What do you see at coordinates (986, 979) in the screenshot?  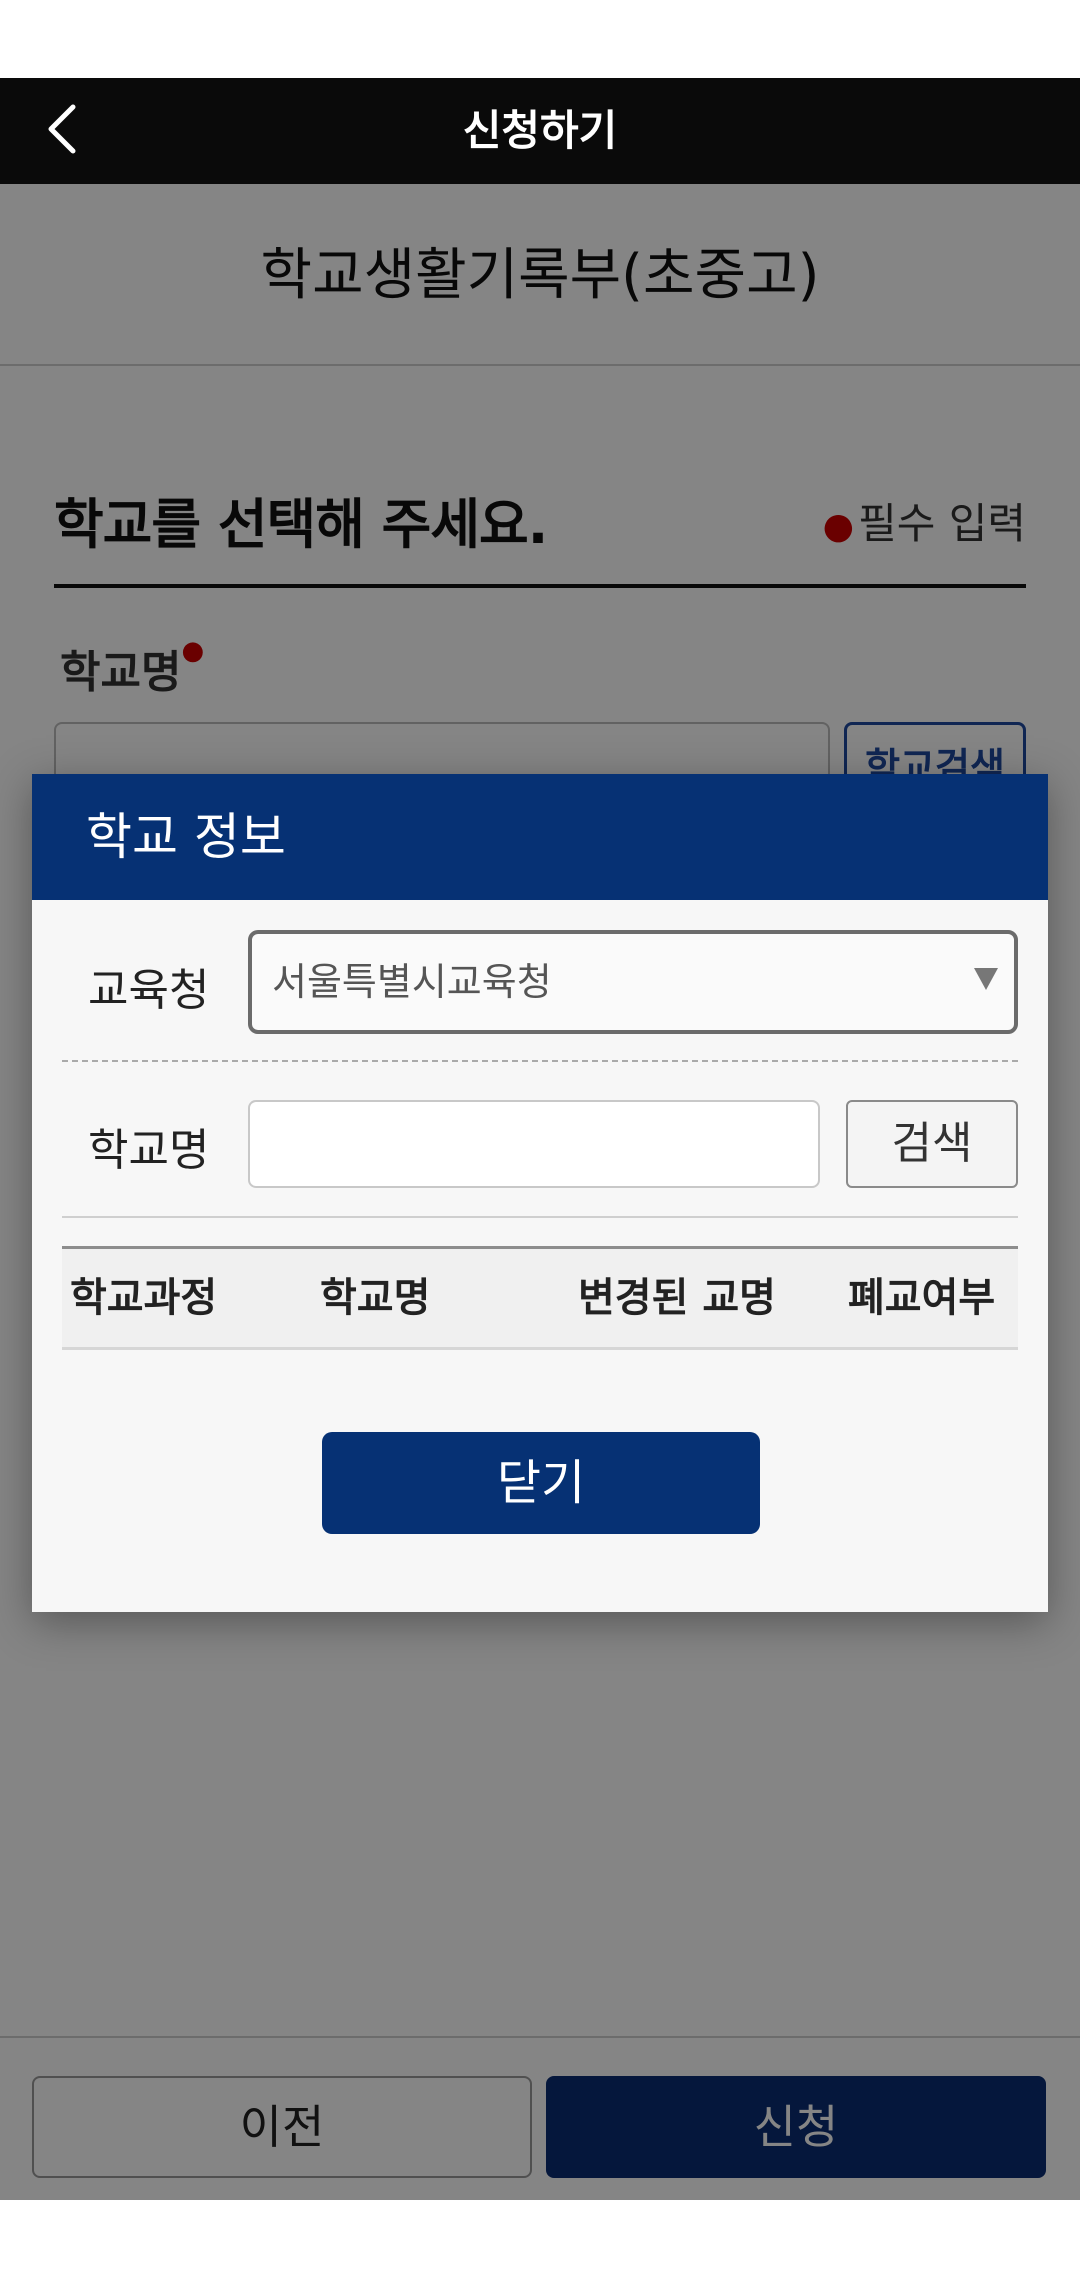 I see `triangle-down-icon` at bounding box center [986, 979].